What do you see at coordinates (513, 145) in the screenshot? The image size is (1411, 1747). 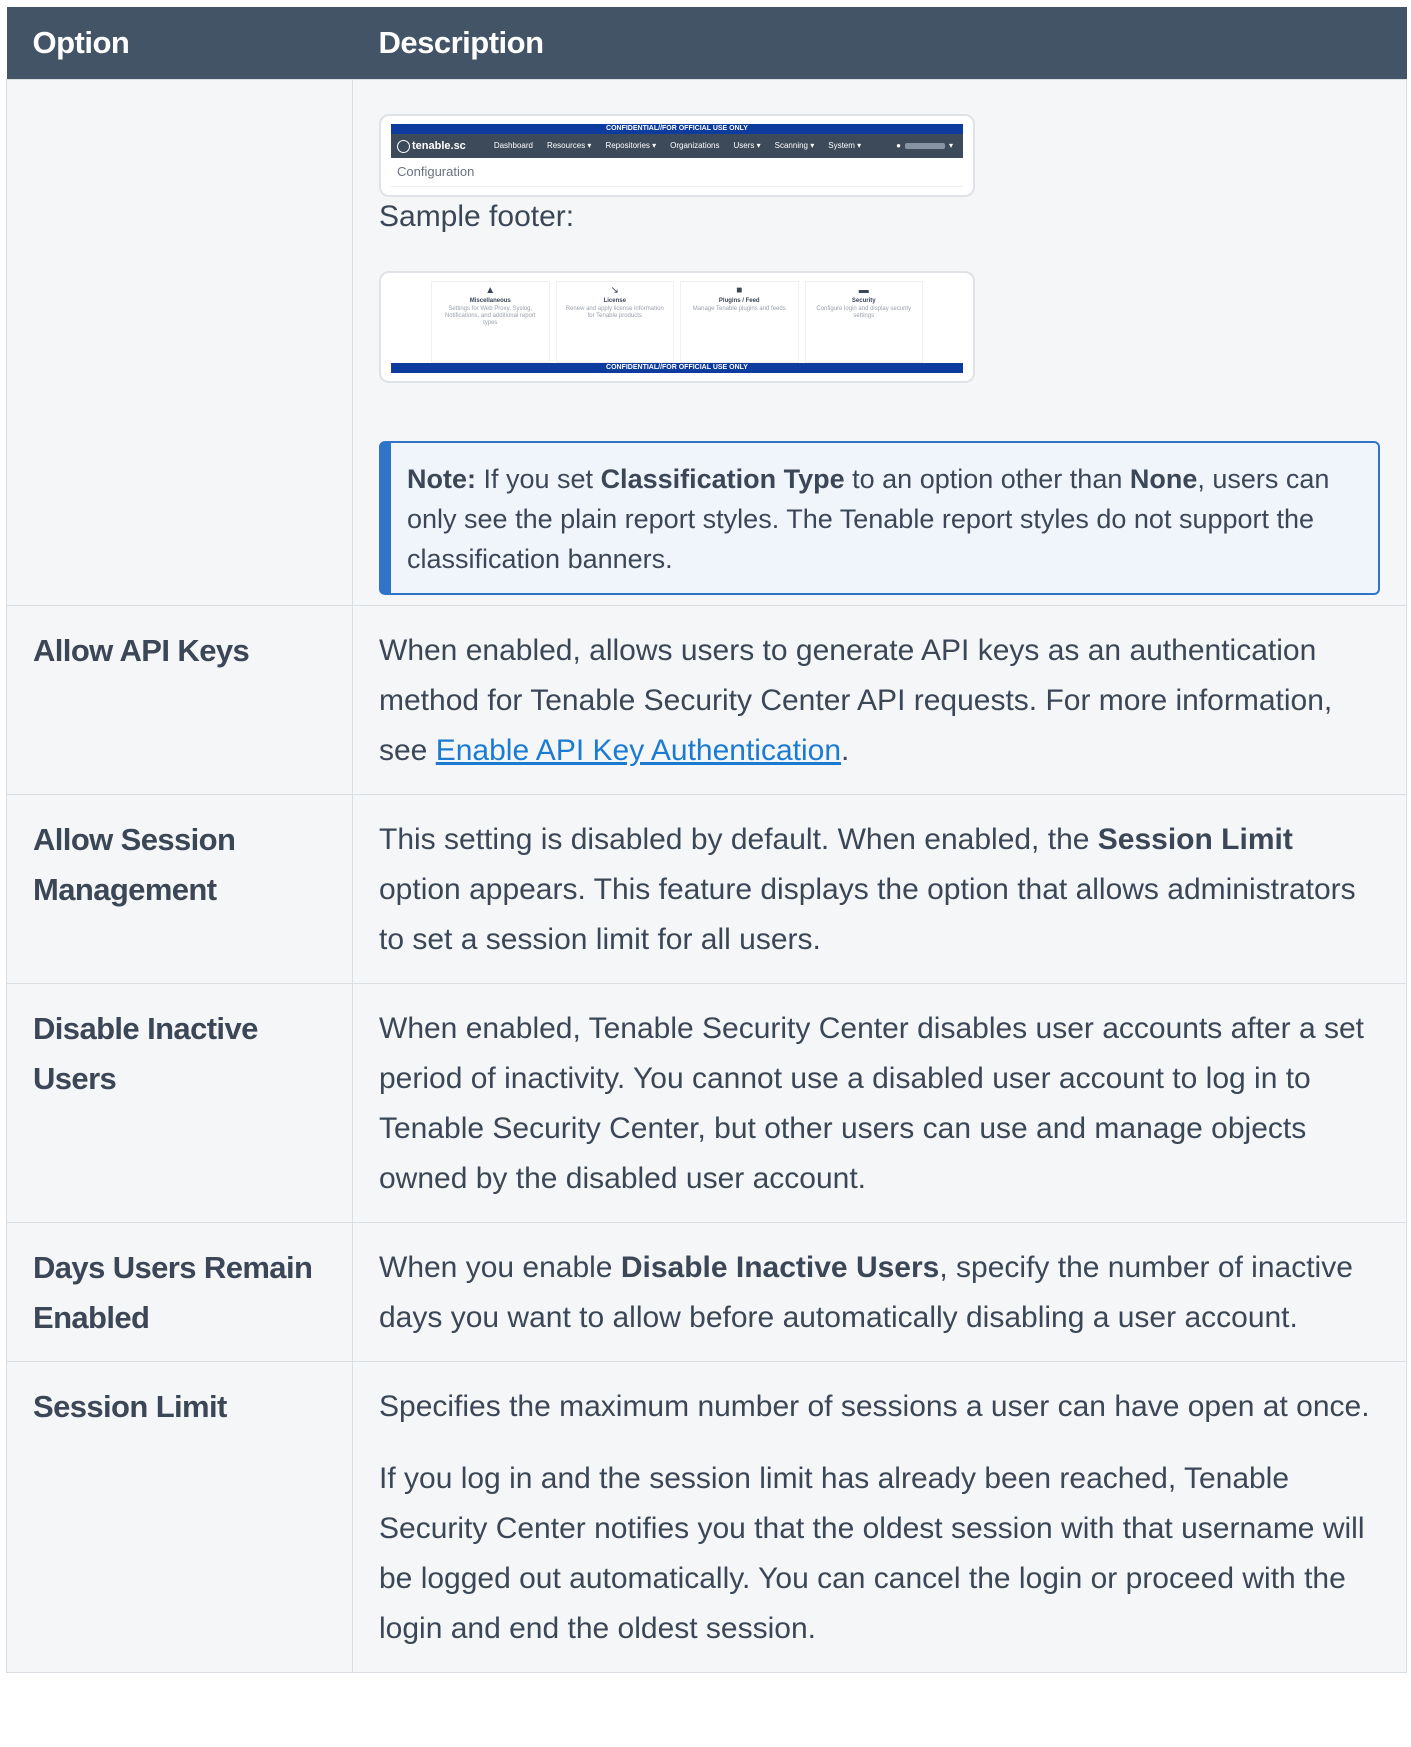 I see `nav-item: Dashboard` at bounding box center [513, 145].